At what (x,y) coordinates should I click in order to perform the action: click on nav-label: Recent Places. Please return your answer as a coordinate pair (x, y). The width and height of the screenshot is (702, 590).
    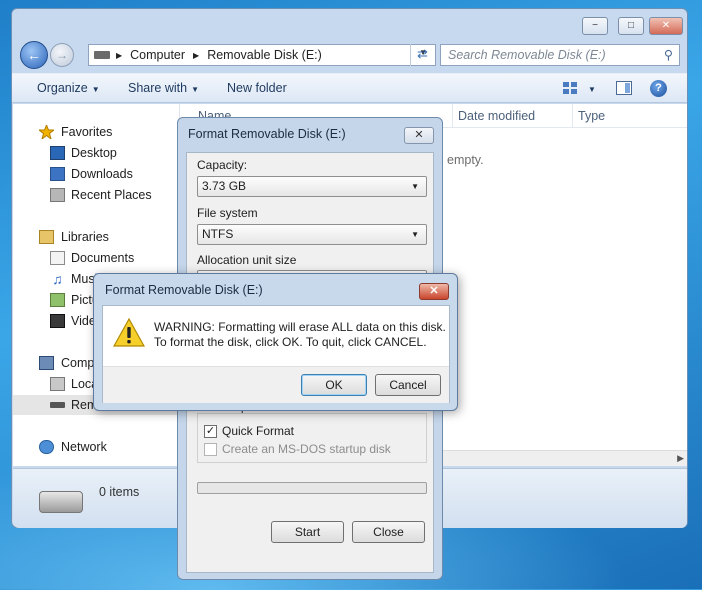
    Looking at the image, I should click on (111, 195).